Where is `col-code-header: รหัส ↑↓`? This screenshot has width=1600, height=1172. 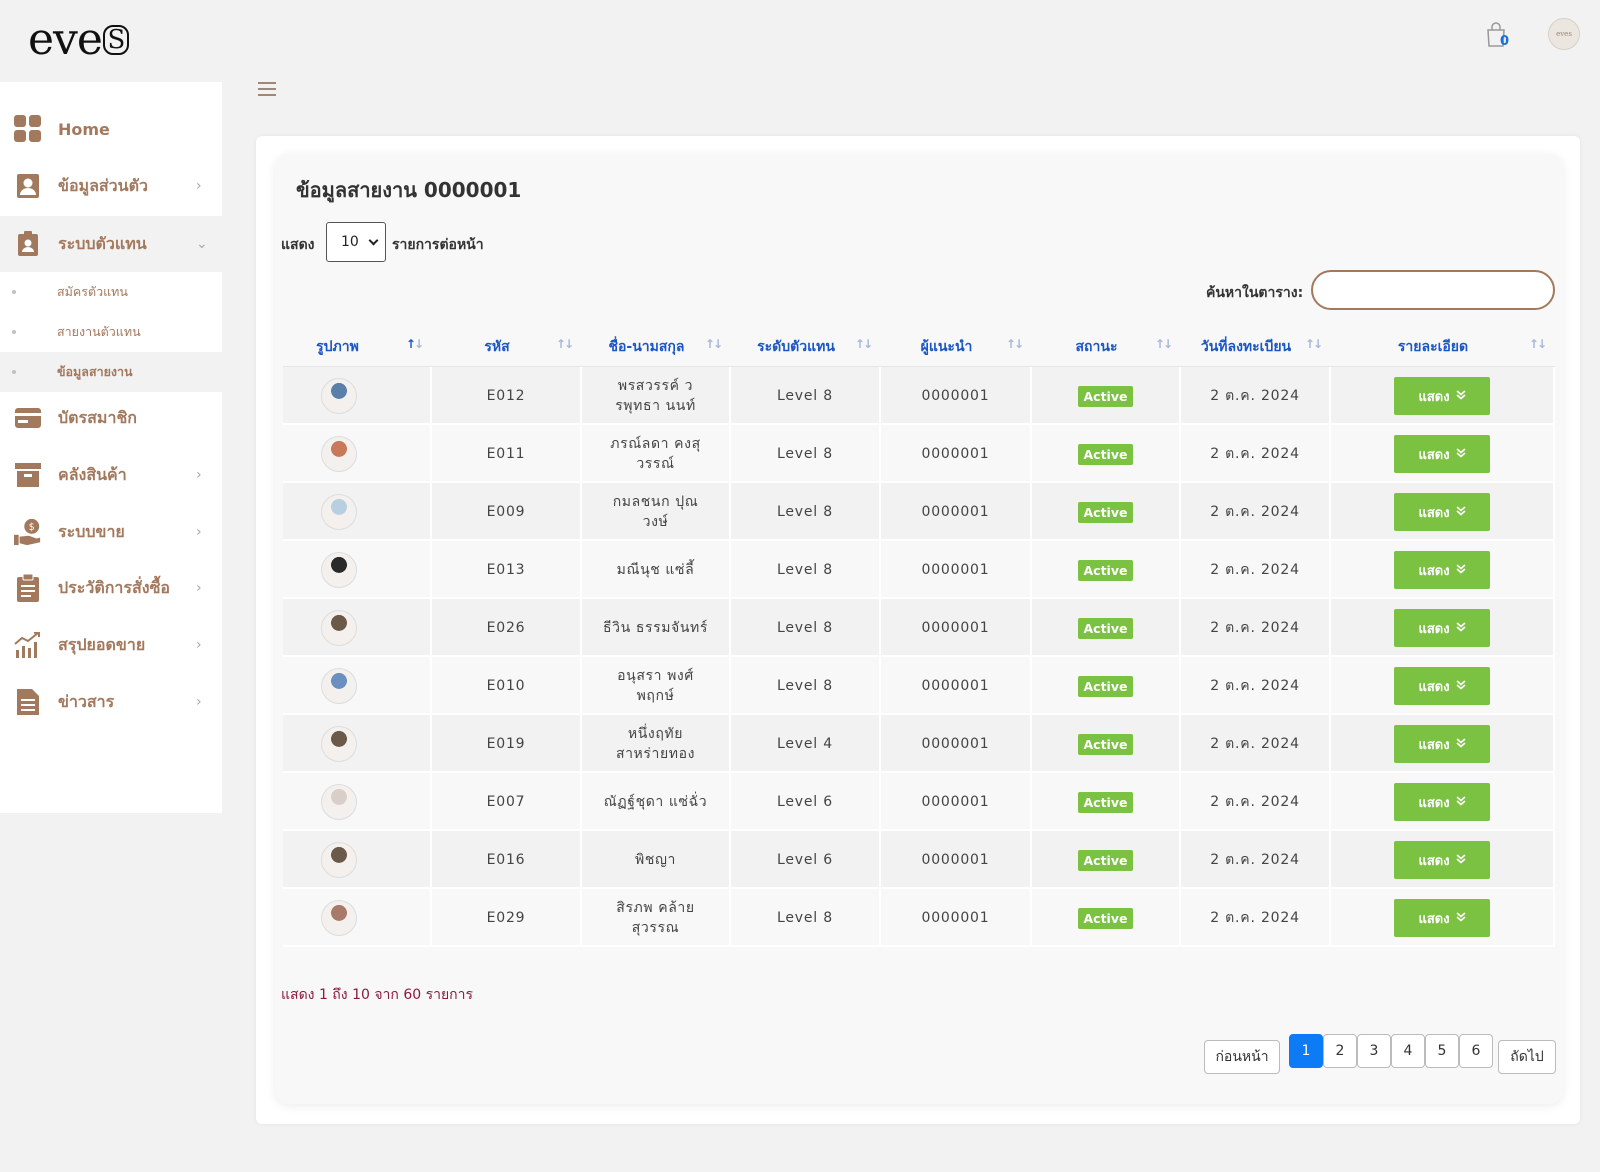
col-code-header: รหัส ↑↓ is located at coordinates (507, 347).